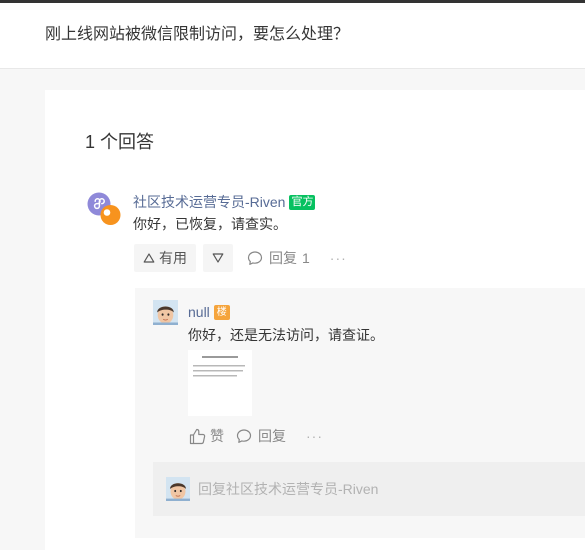 The width and height of the screenshot is (585, 550). What do you see at coordinates (209, 202) in the screenshot?
I see `author-name: 社区技术运营专员-Riven` at bounding box center [209, 202].